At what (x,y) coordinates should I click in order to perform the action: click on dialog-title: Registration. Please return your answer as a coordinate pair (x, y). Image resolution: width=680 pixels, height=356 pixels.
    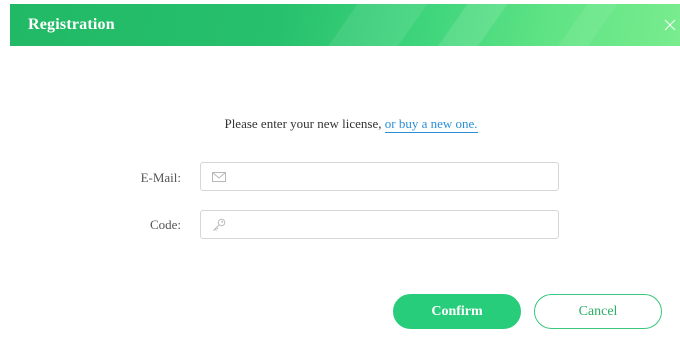
    Looking at the image, I should click on (71, 24).